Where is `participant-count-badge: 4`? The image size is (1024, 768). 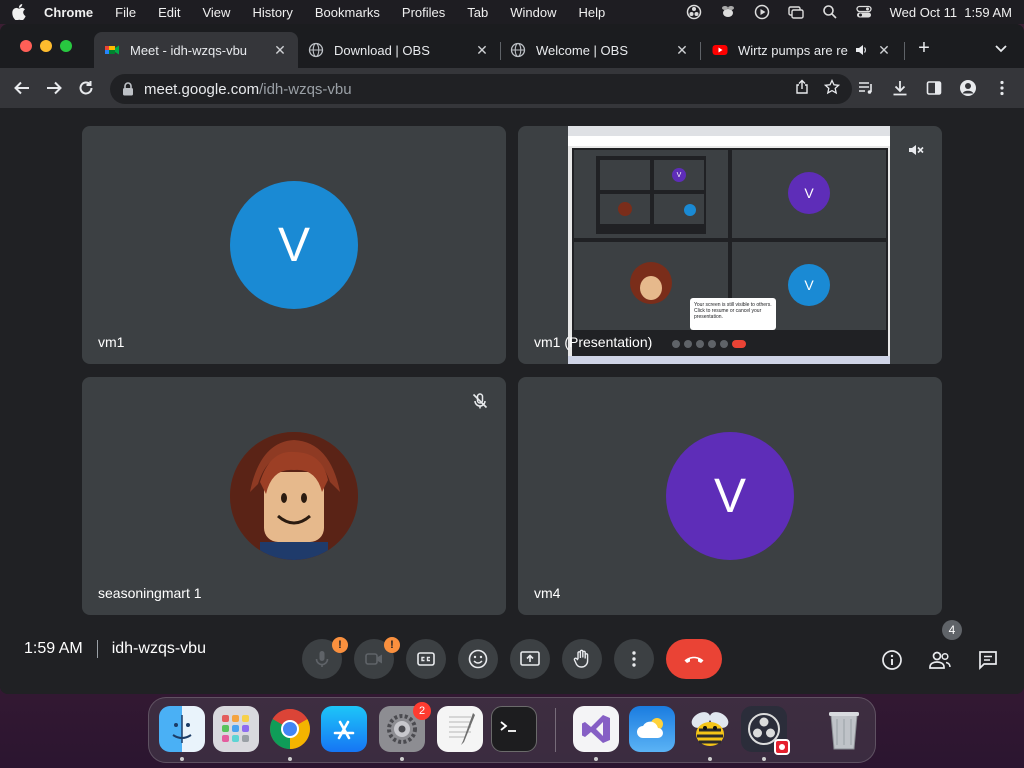 participant-count-badge: 4 is located at coordinates (952, 630).